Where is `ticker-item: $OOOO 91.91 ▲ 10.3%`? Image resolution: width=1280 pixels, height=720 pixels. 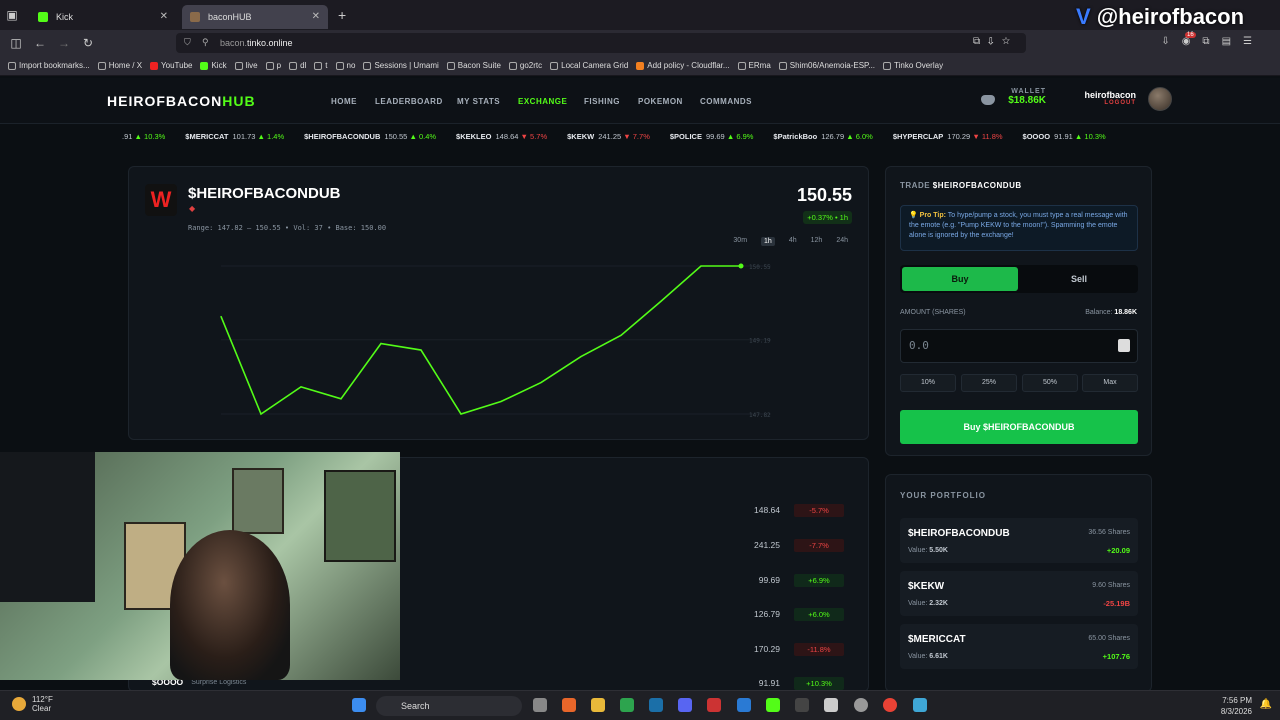
ticker-item: $OOOO 91.91 ▲ 10.3% is located at coordinates (1064, 136).